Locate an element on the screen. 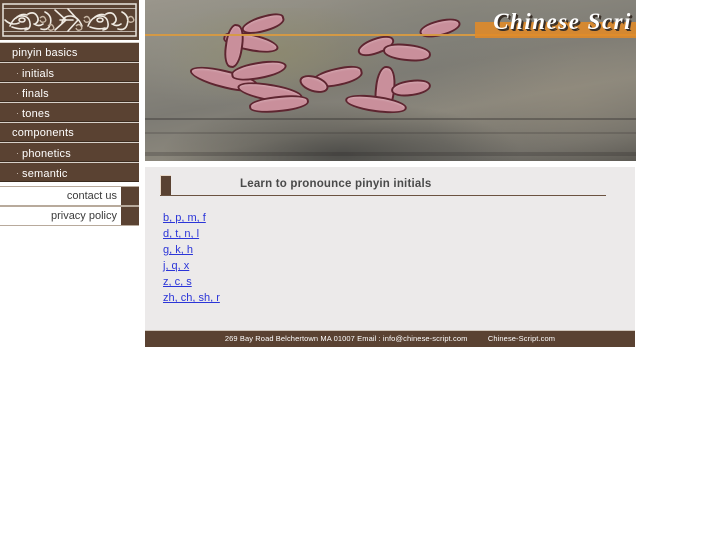 The image size is (727, 545). sidebar-item-phonetics: · phonetics is located at coordinates (69, 152).